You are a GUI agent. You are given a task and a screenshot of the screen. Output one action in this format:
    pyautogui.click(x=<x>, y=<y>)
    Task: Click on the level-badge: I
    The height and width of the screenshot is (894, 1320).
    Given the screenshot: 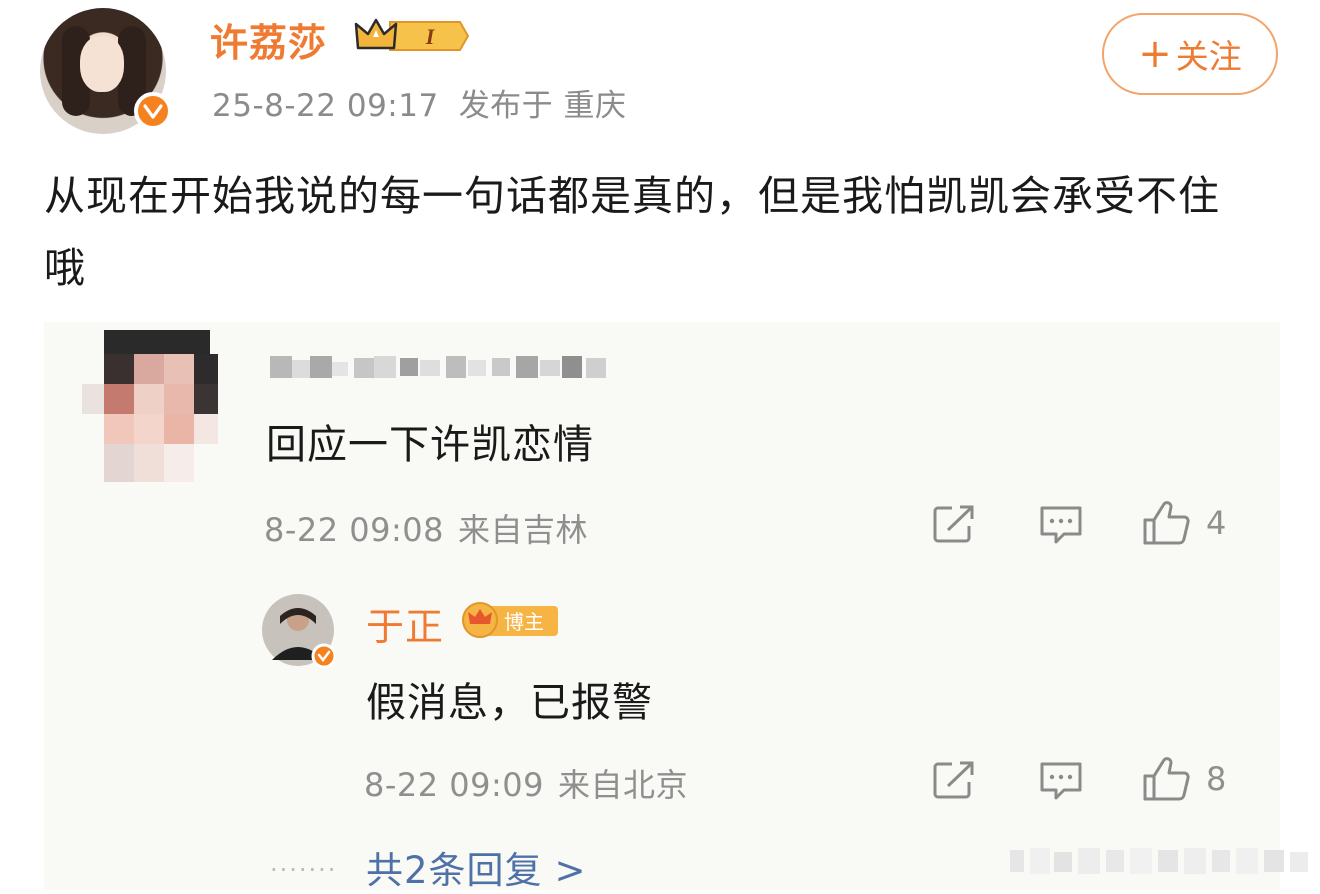 What is the action you would take?
    pyautogui.click(x=412, y=36)
    